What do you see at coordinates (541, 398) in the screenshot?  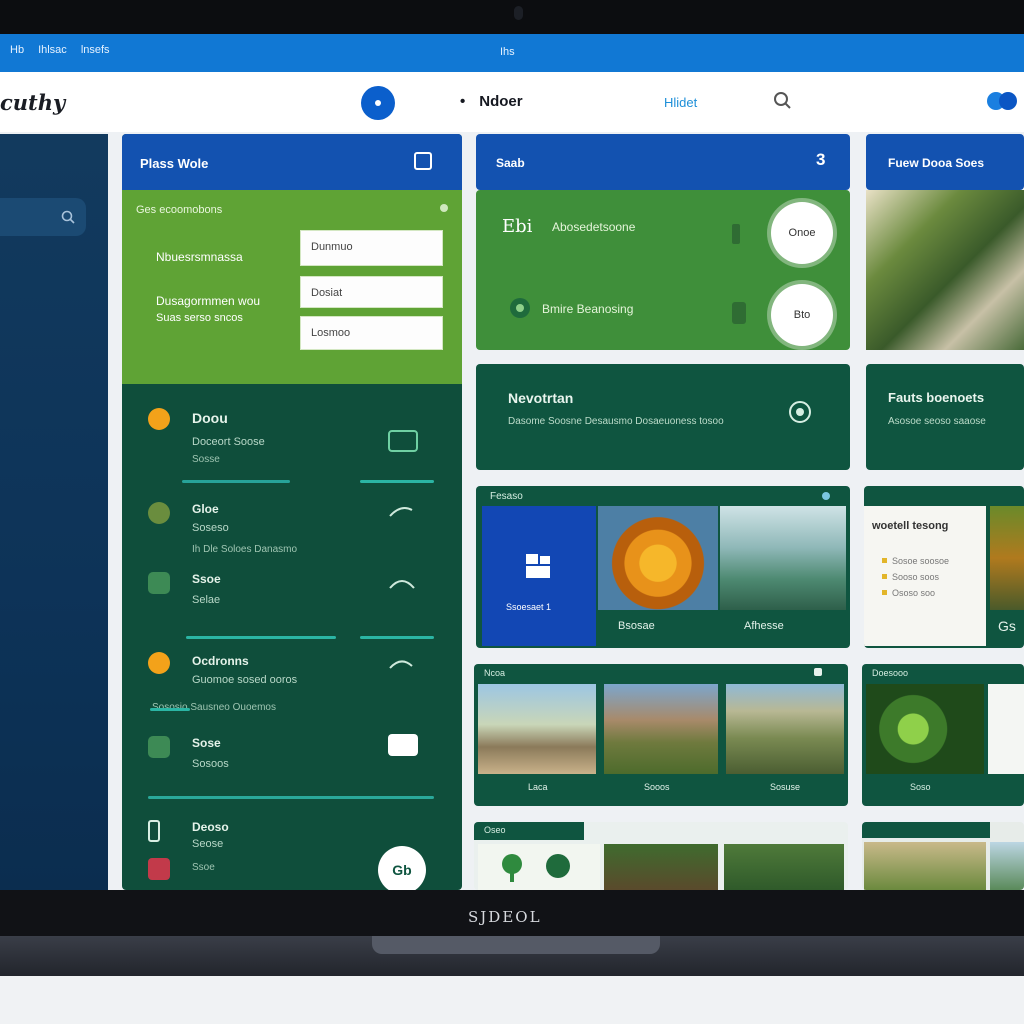 I see `info-card-title: Nevotrtan` at bounding box center [541, 398].